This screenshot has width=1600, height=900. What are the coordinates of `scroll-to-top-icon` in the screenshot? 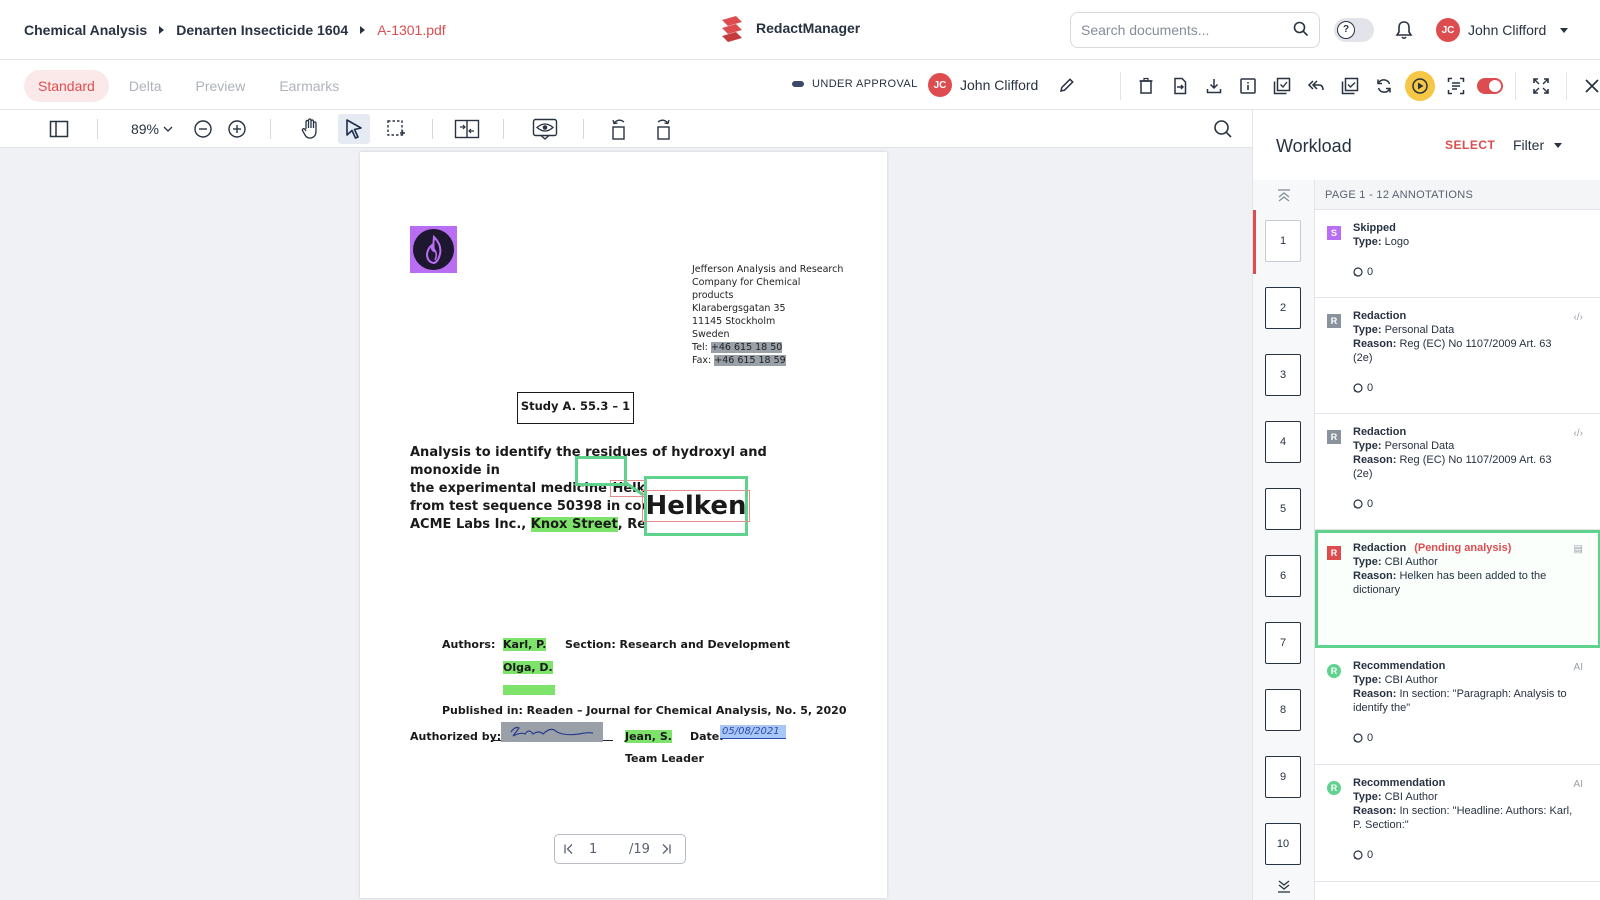 It's located at (1284, 196).